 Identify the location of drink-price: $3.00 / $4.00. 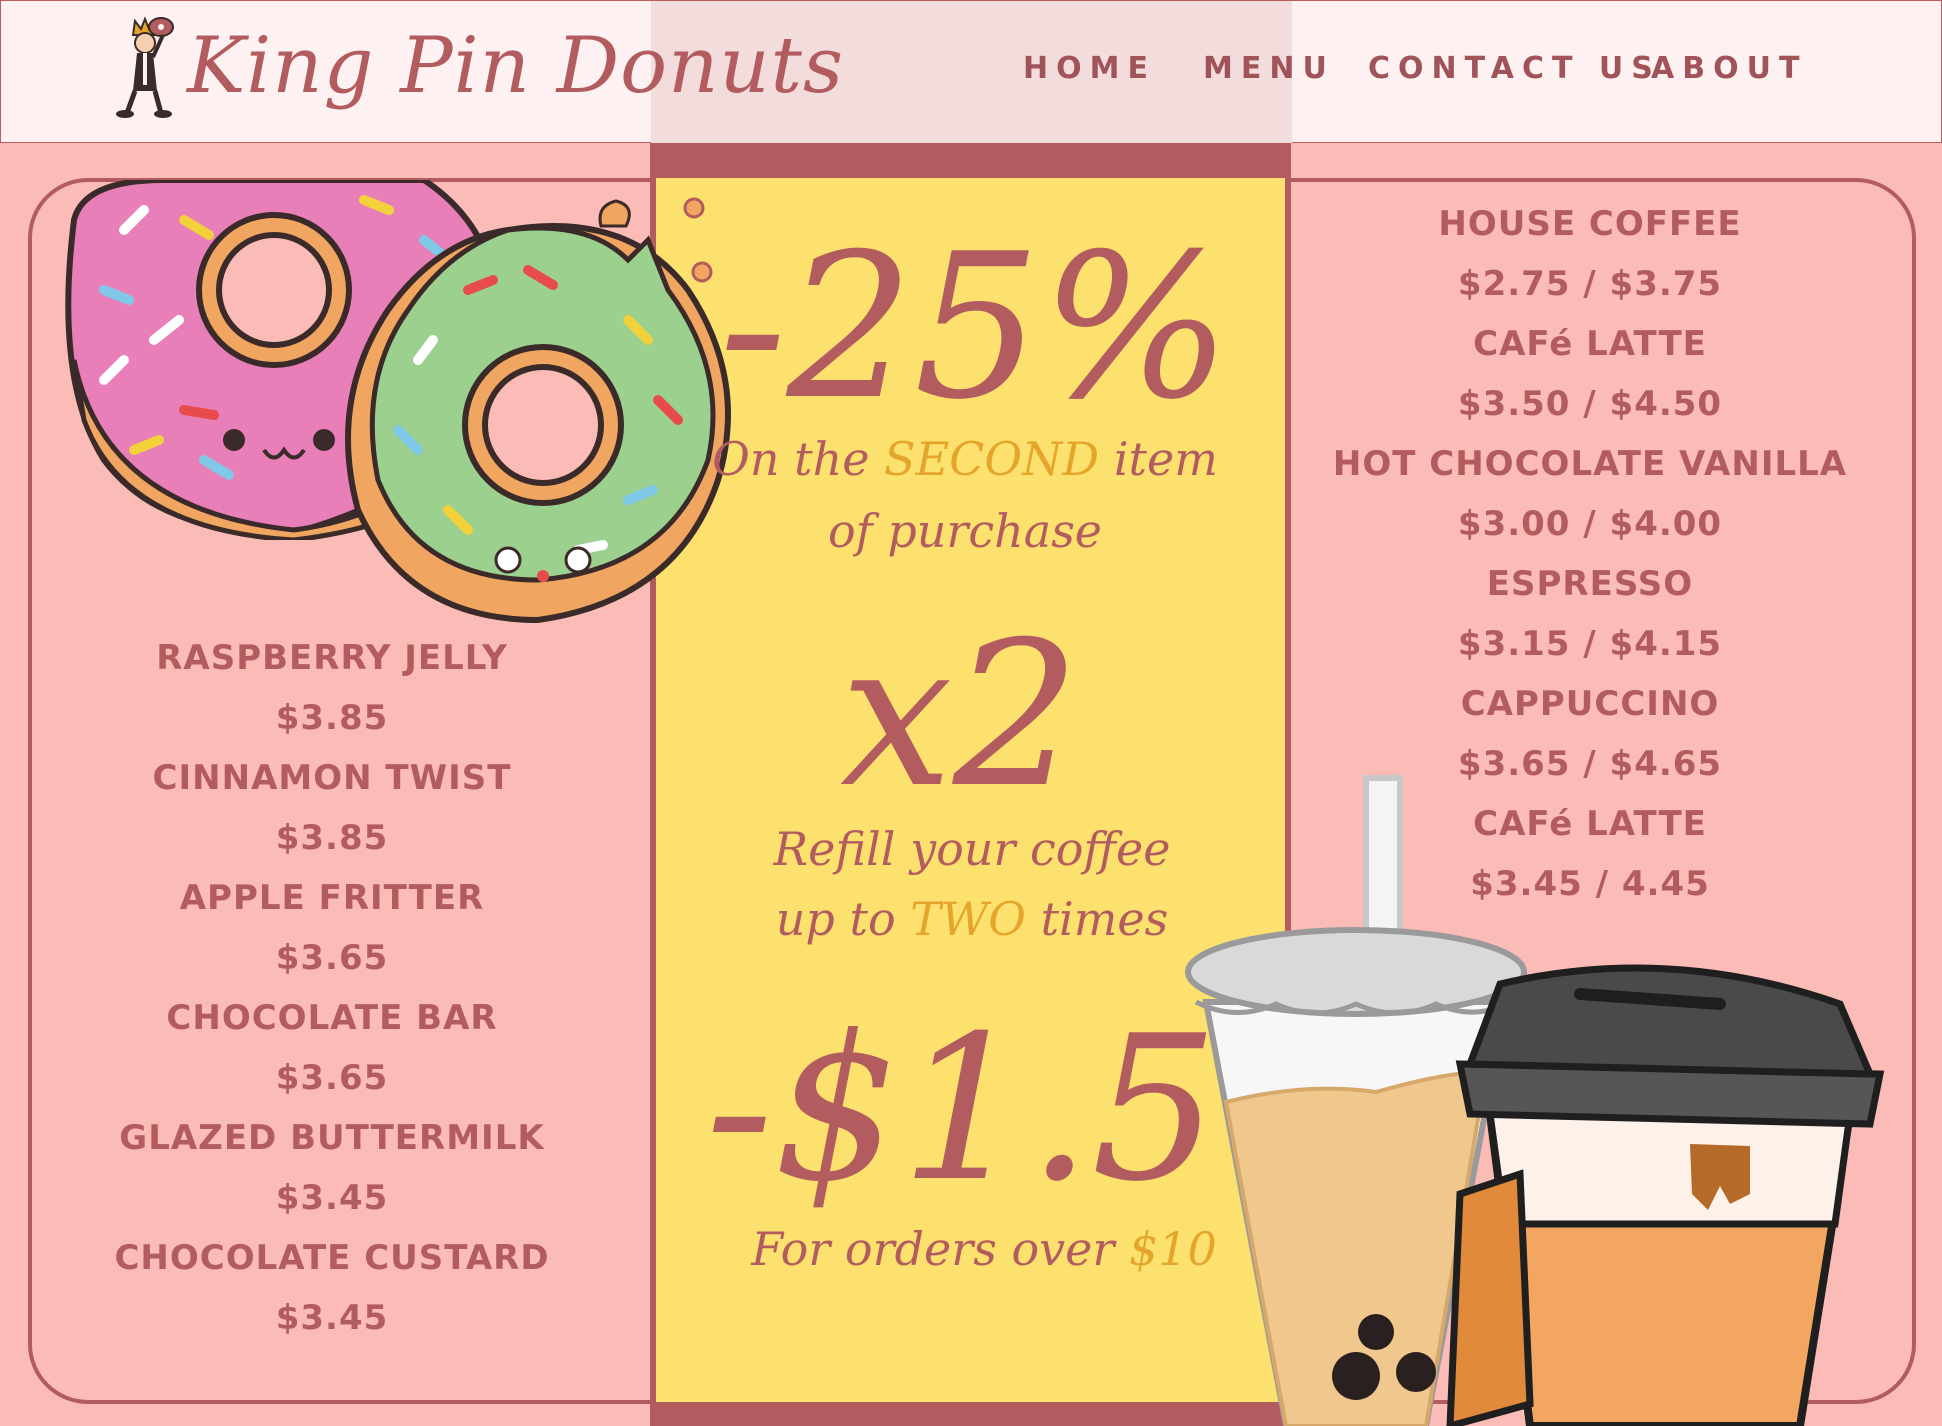
(1590, 524).